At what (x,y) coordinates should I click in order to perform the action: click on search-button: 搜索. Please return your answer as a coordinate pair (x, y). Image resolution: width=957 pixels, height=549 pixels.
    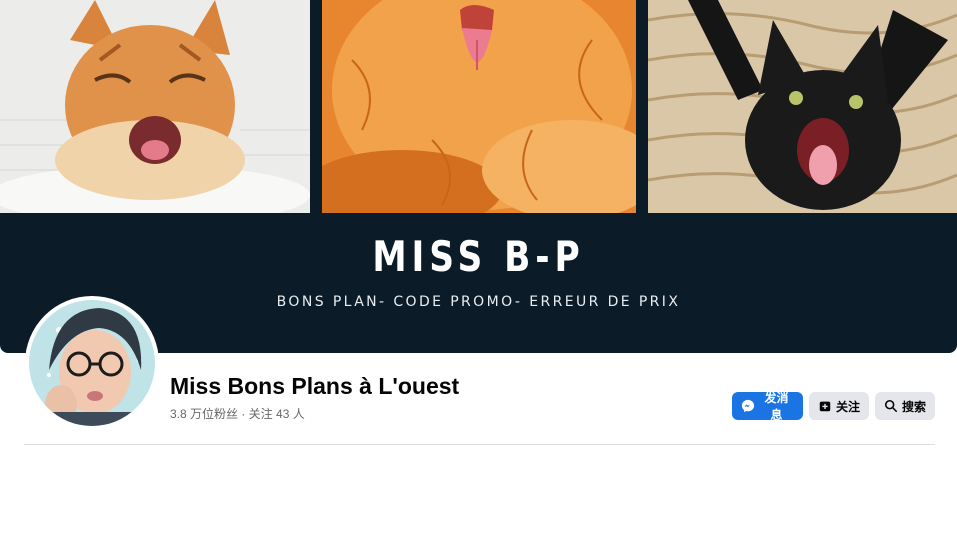
    Looking at the image, I should click on (904, 406).